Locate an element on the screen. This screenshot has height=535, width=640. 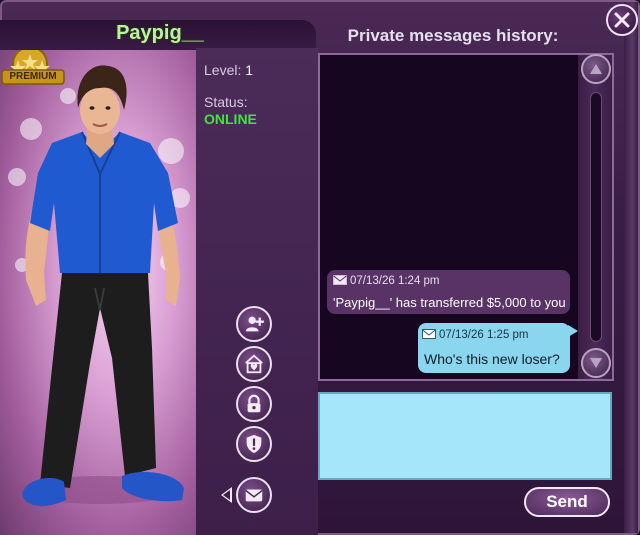
home-heart-button is located at coordinates (254, 364).